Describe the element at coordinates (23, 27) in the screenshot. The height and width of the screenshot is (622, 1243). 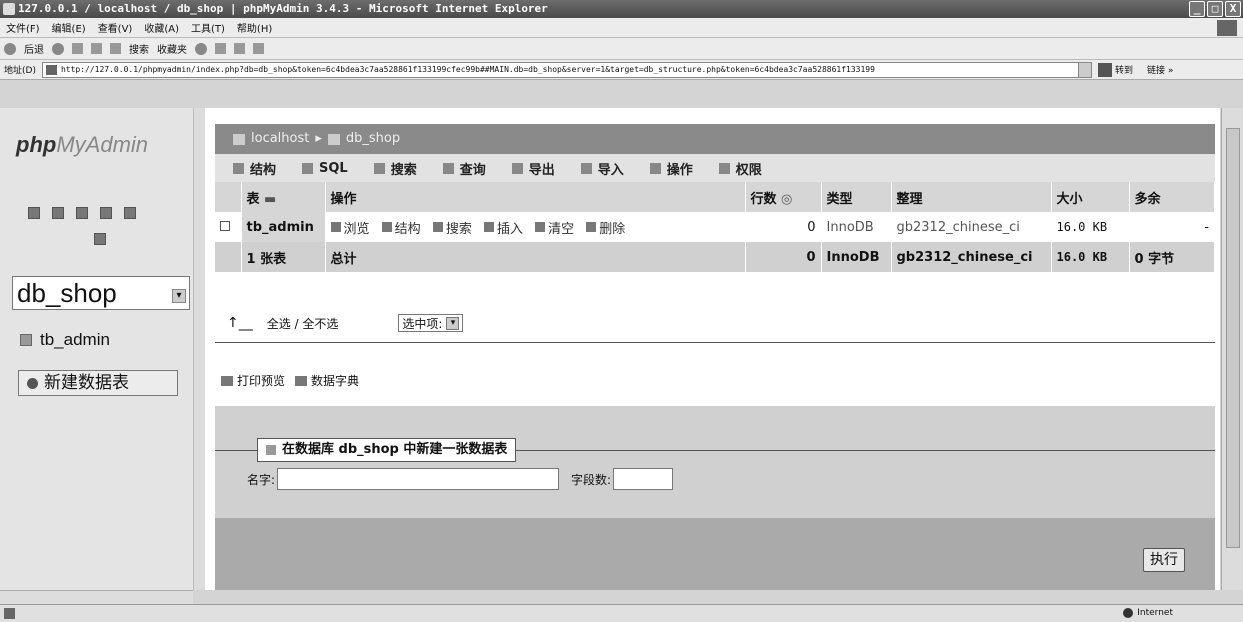
I see `menu-file: 文件(F)` at that location.